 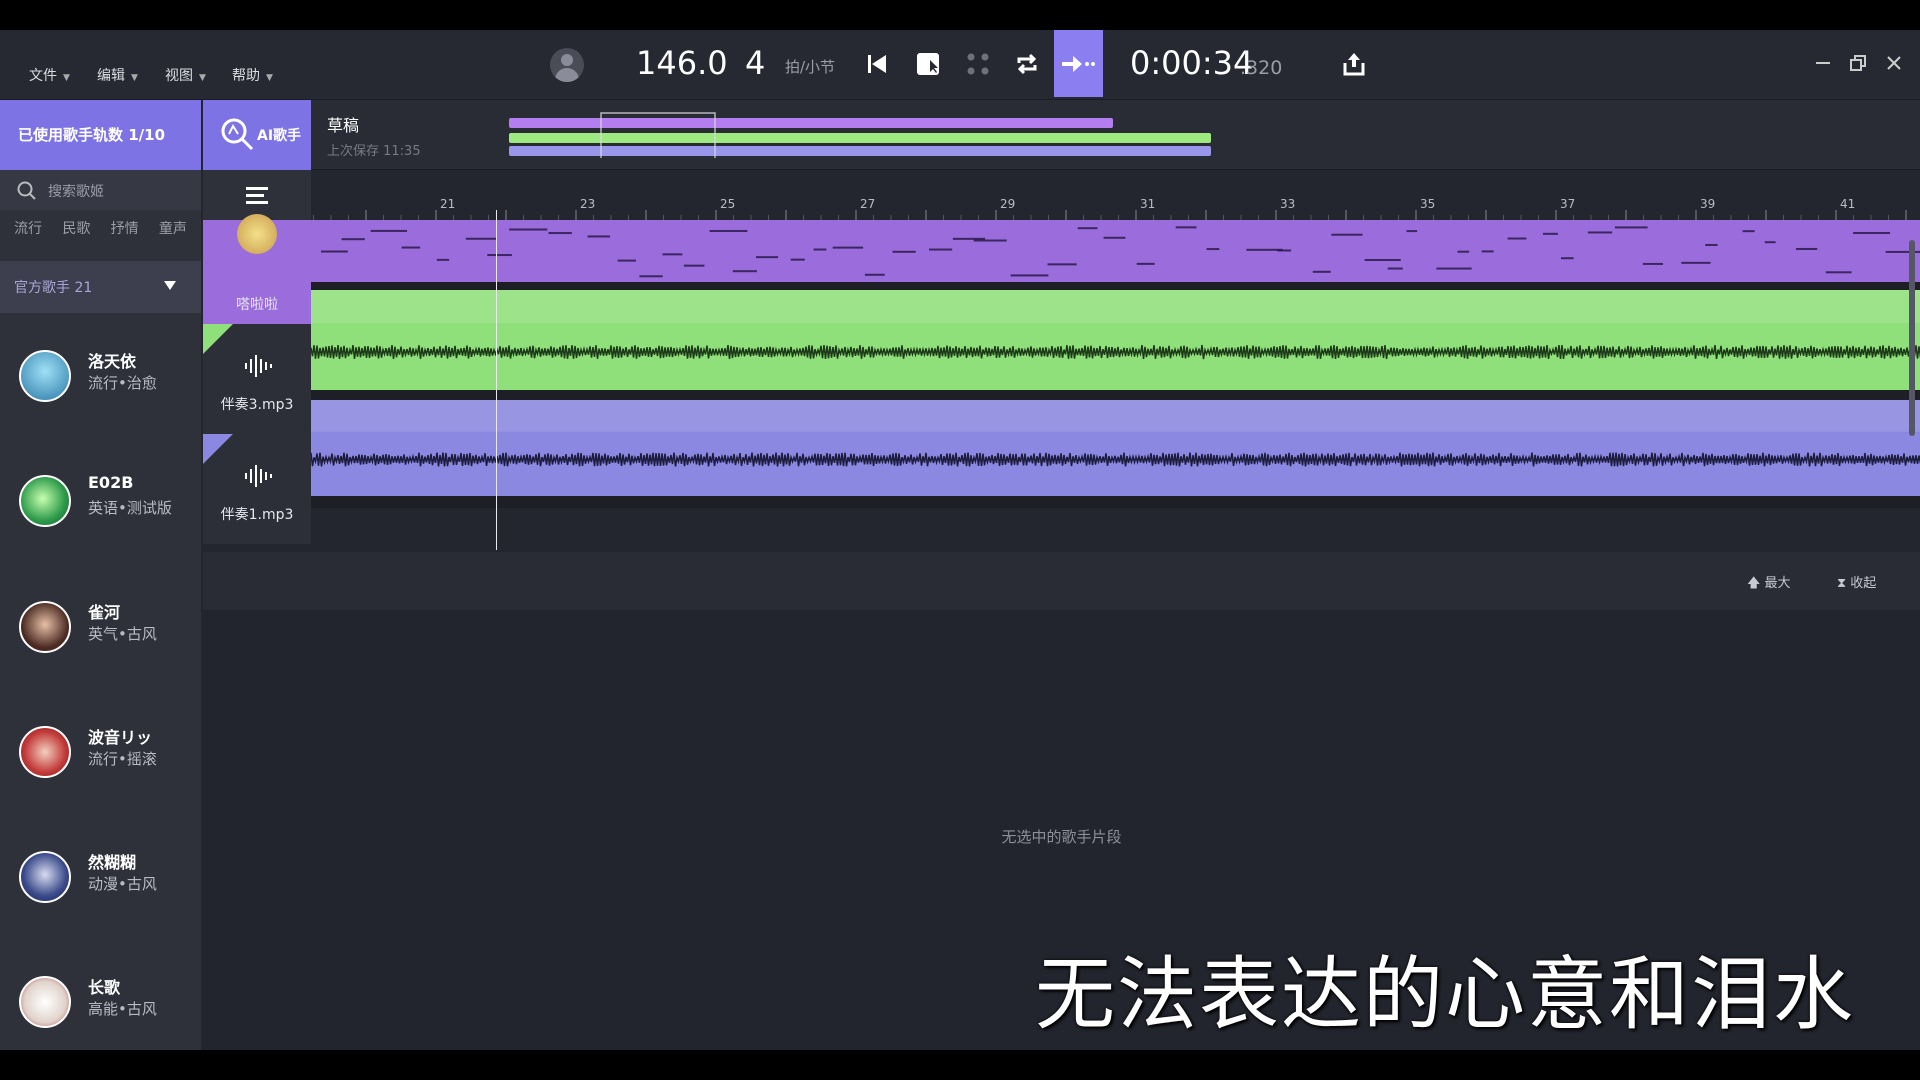 I want to click on collapse-panel-button: ⧗ 收起, so click(x=1856, y=581).